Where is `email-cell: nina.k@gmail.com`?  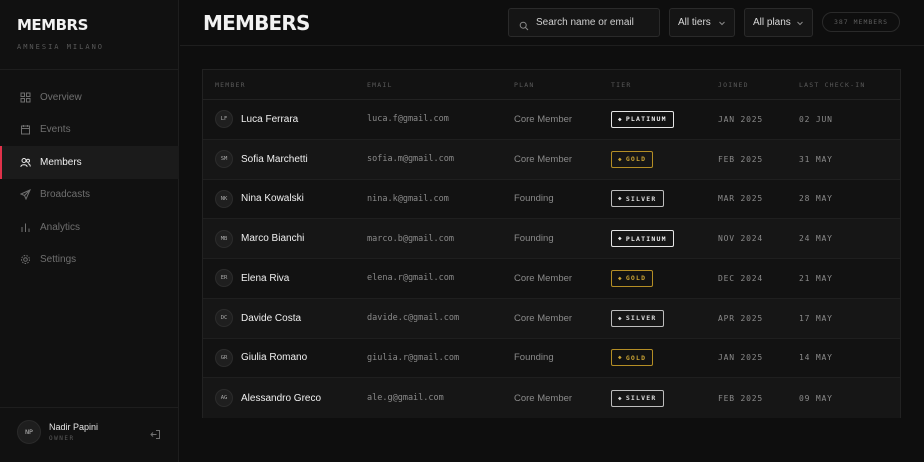
email-cell: nina.k@gmail.com is located at coordinates (408, 199).